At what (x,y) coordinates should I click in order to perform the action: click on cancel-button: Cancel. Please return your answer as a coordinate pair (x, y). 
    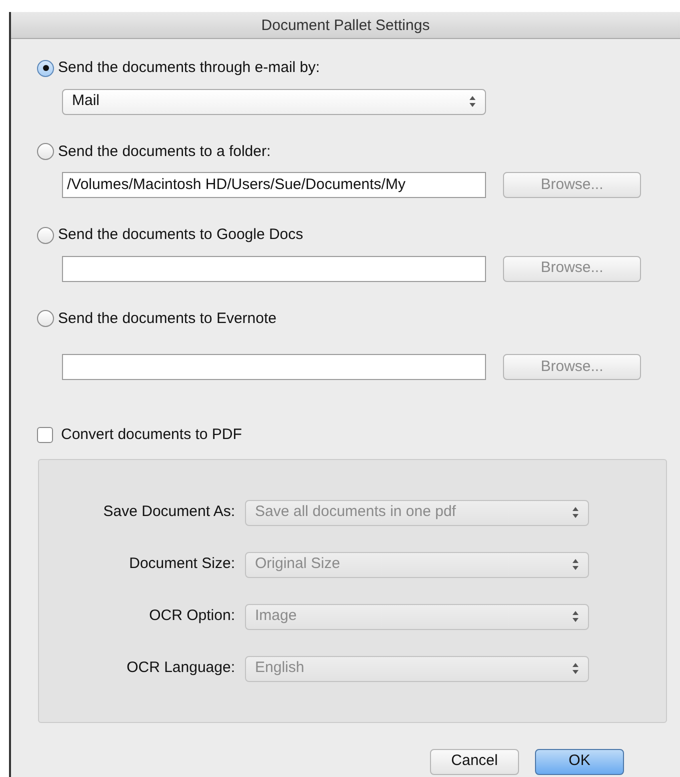
    Looking at the image, I should click on (474, 761).